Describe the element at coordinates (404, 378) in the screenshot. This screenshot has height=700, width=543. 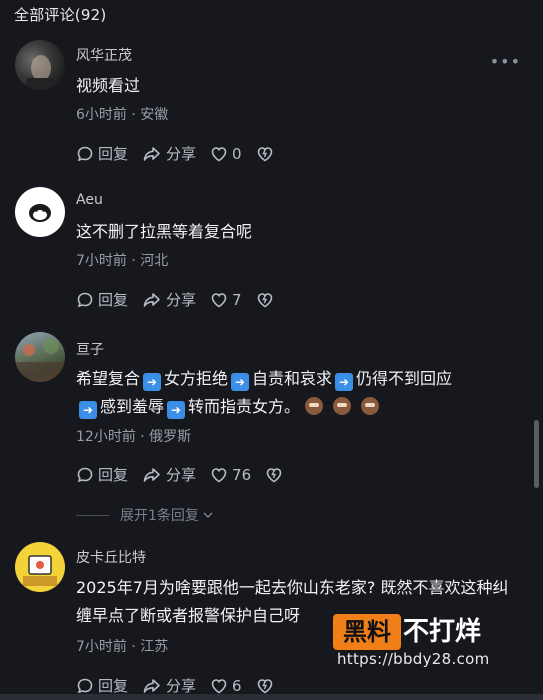
I see `text-segment: 仍得不到回应` at that location.